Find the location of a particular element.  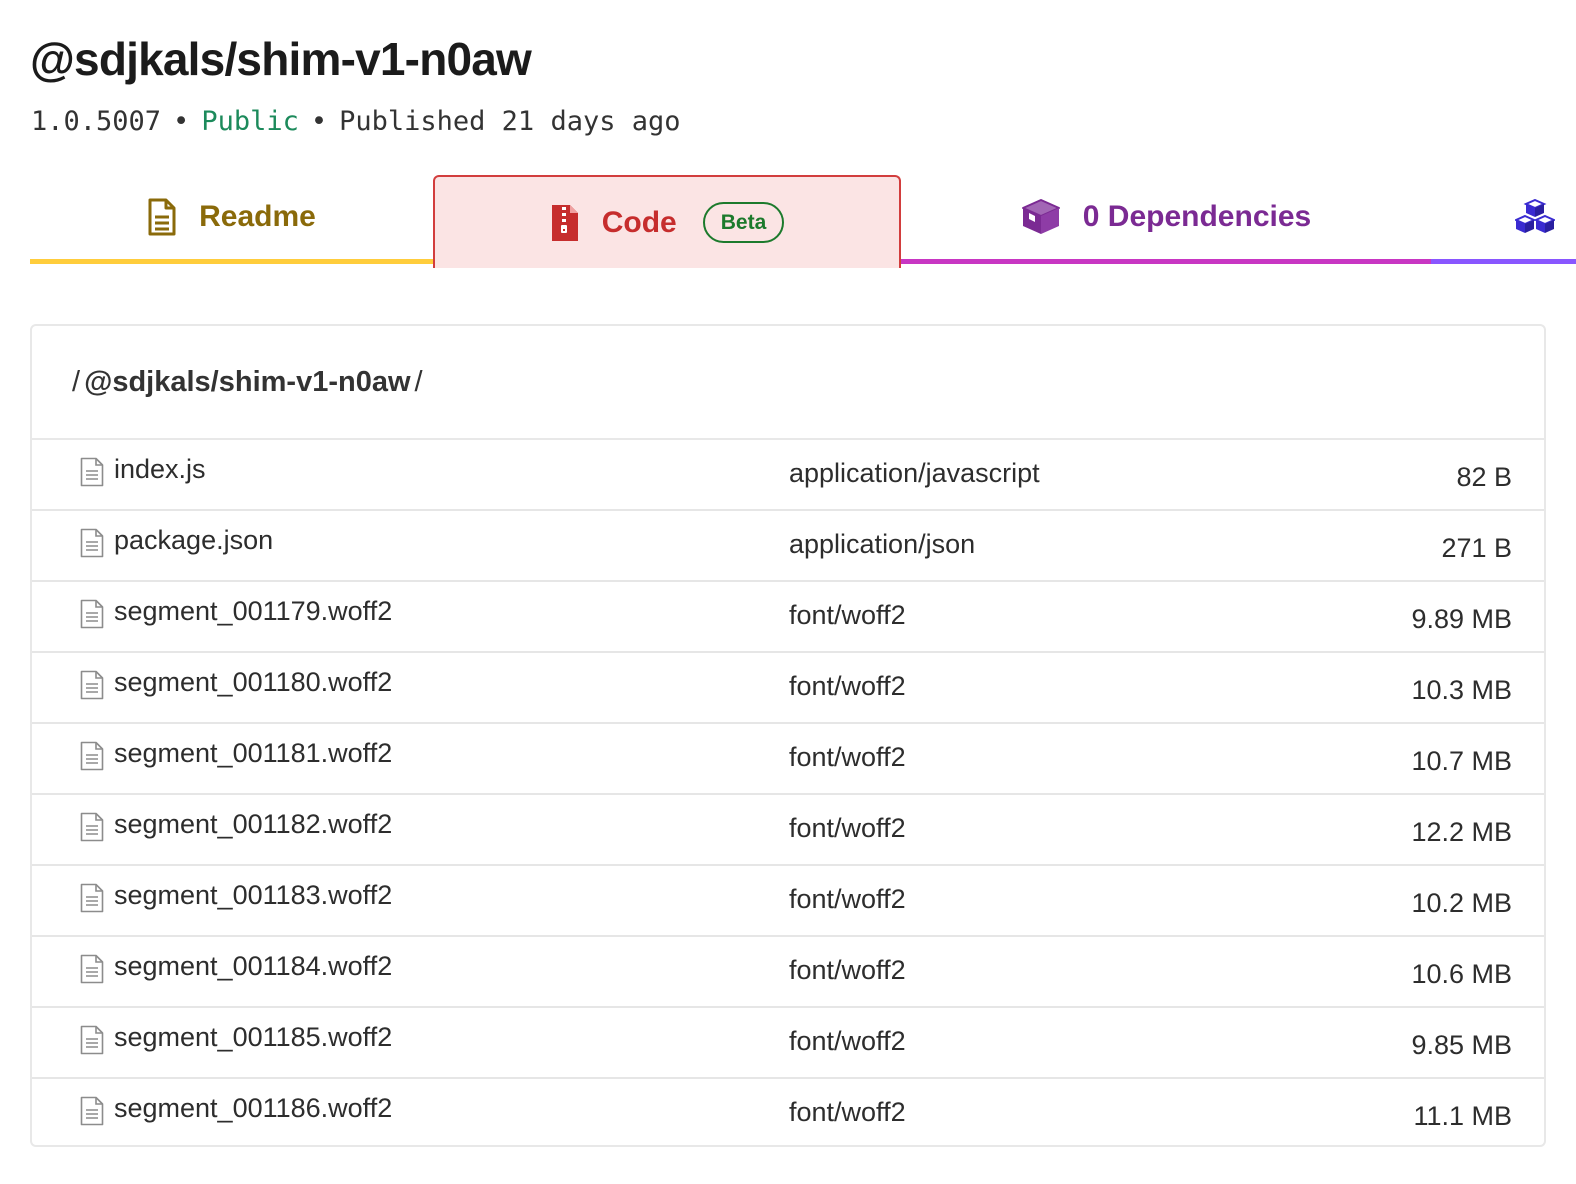

file-row: segment_001181.woff2 font/woff2 10.7 MB is located at coordinates (788, 759).